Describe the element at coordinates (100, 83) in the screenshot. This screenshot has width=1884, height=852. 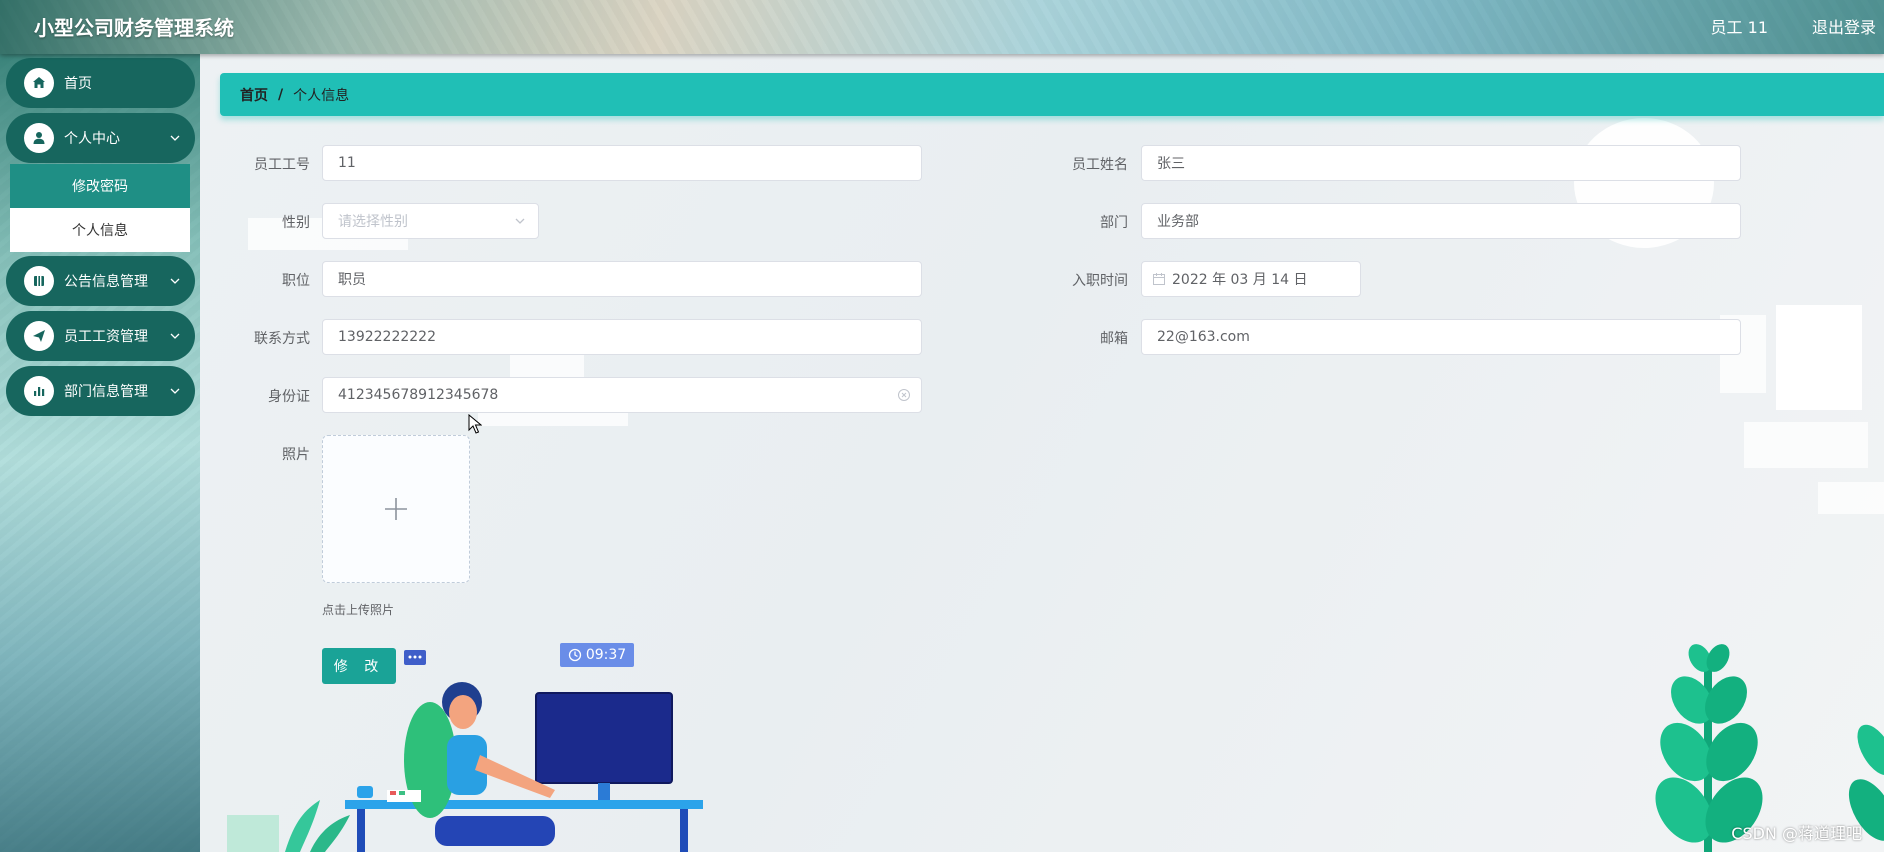
I see `sidebar-item-home: 首页` at that location.